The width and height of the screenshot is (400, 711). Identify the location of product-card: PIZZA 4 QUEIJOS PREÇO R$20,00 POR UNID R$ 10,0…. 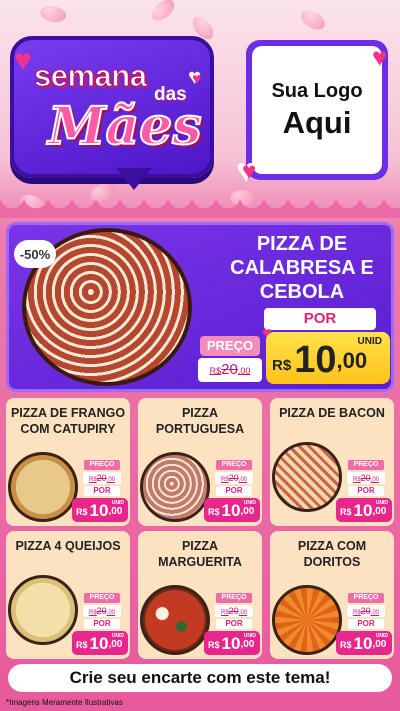
(68, 595).